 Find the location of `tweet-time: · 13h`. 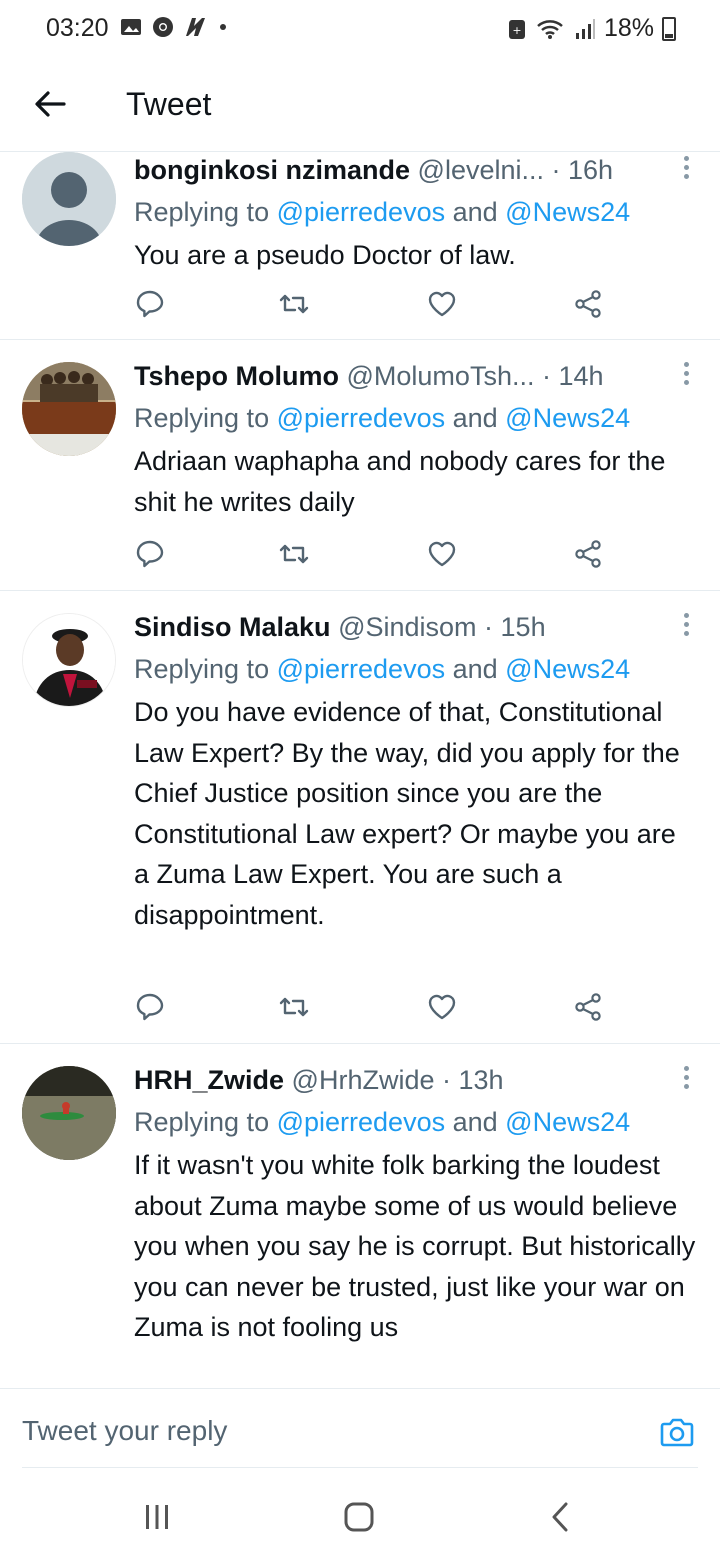

tweet-time: · 13h is located at coordinates (473, 1080).